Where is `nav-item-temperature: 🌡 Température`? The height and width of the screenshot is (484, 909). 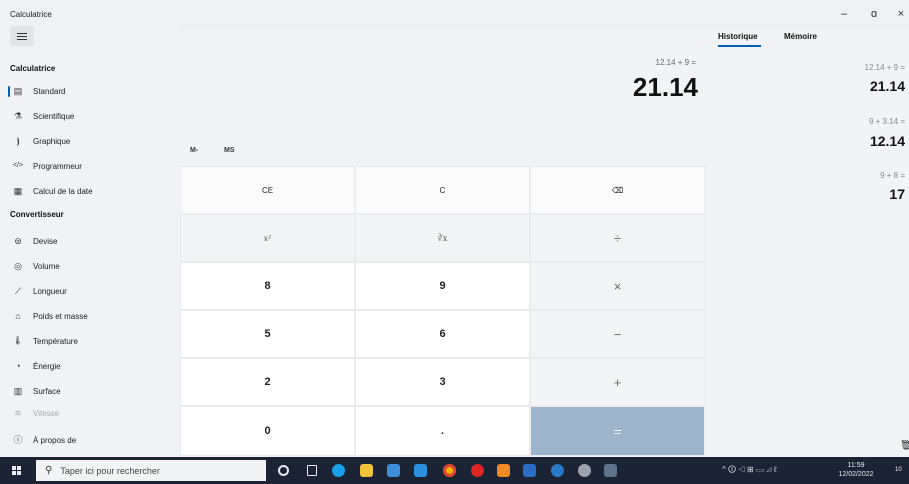 nav-item-temperature: 🌡 Température is located at coordinates (90, 341).